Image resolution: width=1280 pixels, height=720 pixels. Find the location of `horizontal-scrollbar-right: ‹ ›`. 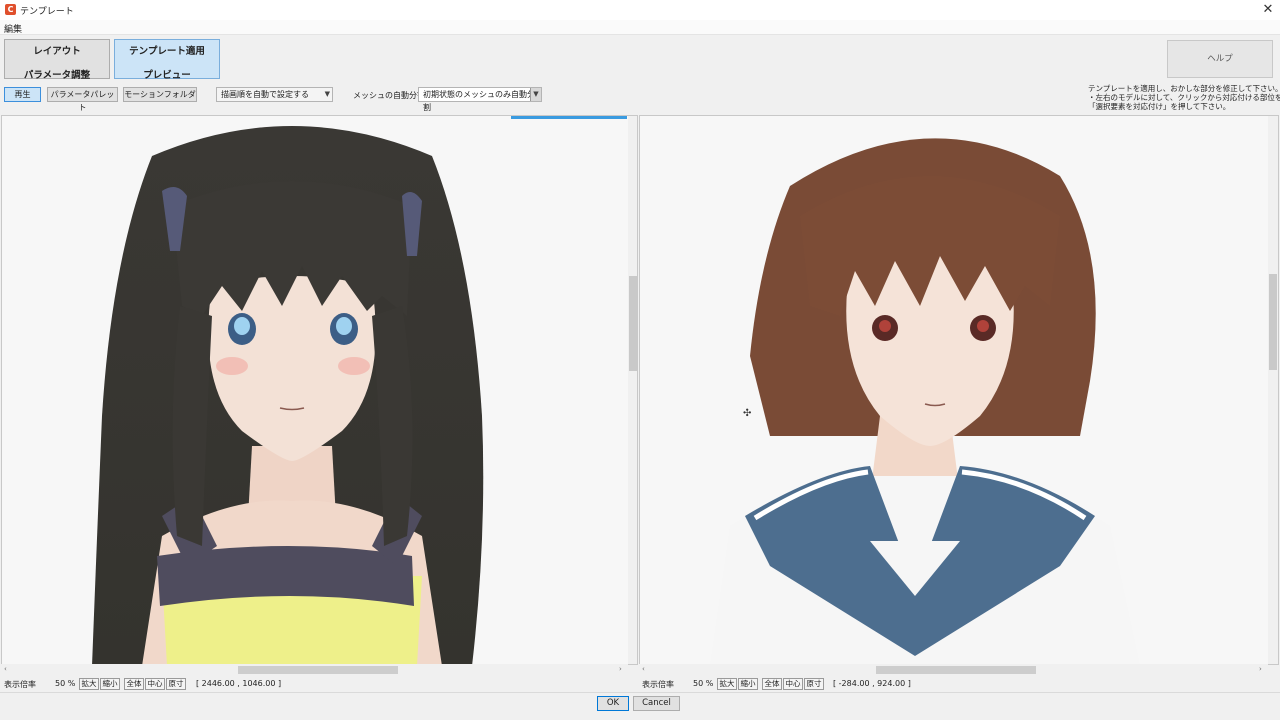

horizontal-scrollbar-right: ‹ › is located at coordinates (953, 670).